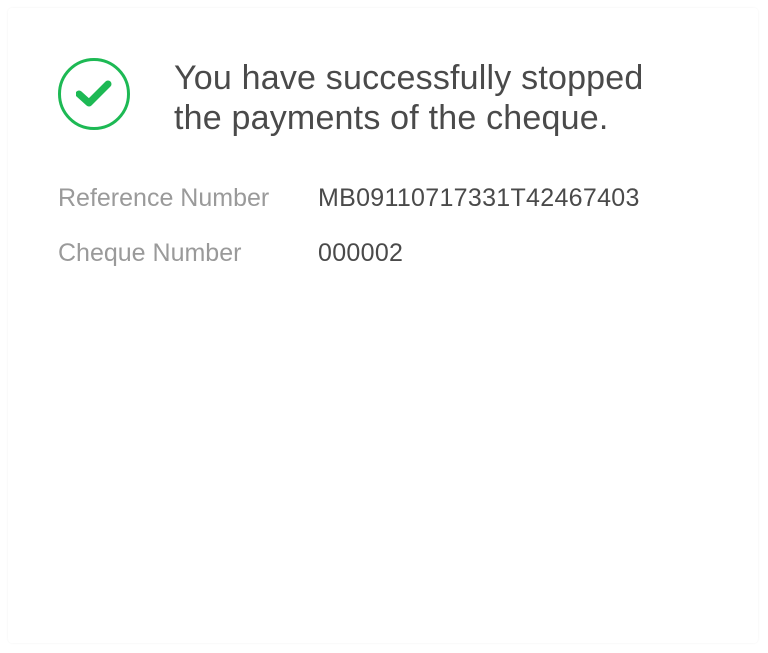 This screenshot has height=653, width=768. What do you see at coordinates (164, 198) in the screenshot?
I see `reference-number-label: Reference Number` at bounding box center [164, 198].